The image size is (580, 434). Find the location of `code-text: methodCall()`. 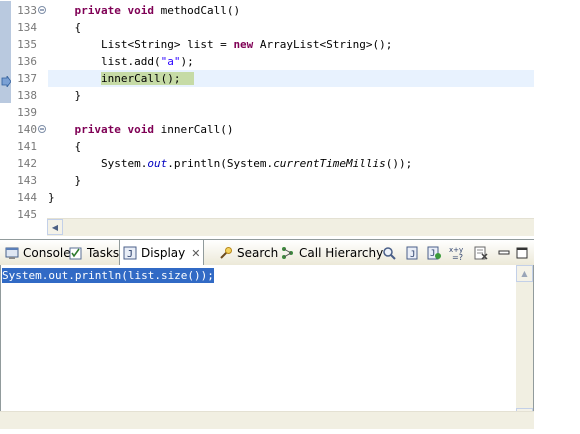

code-text: methodCall() is located at coordinates (200, 10).